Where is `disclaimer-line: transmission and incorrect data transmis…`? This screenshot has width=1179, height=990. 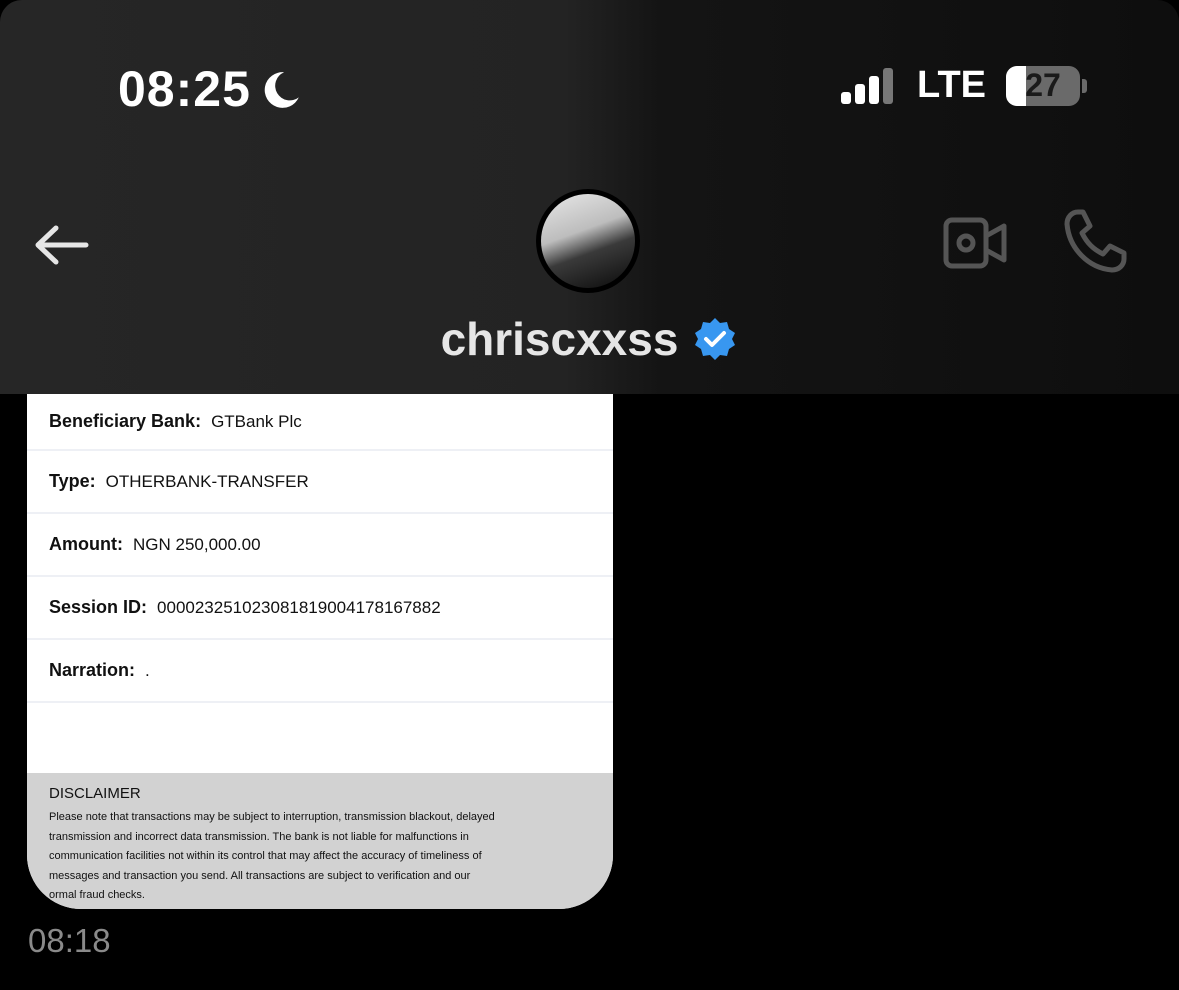 disclaimer-line: transmission and incorrect data transmis… is located at coordinates (259, 836).